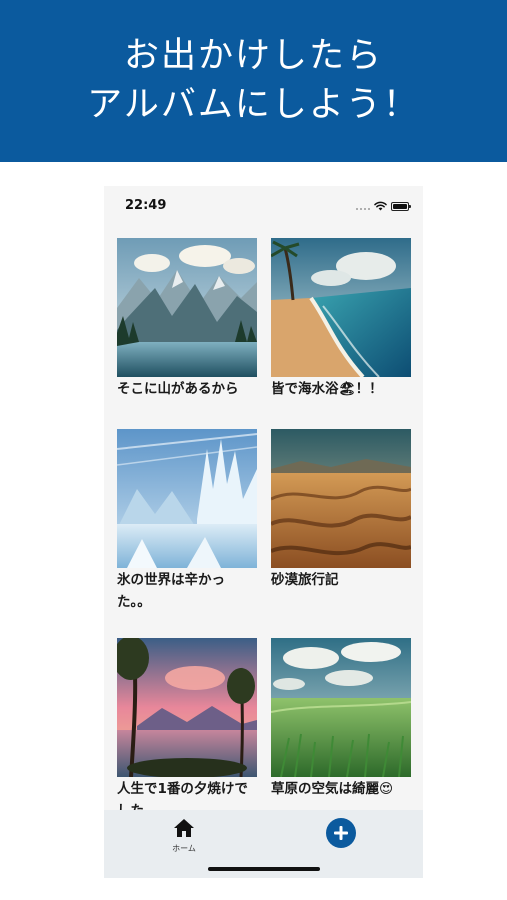  I want to click on album-card: 砂漠旅行記, so click(341, 510).